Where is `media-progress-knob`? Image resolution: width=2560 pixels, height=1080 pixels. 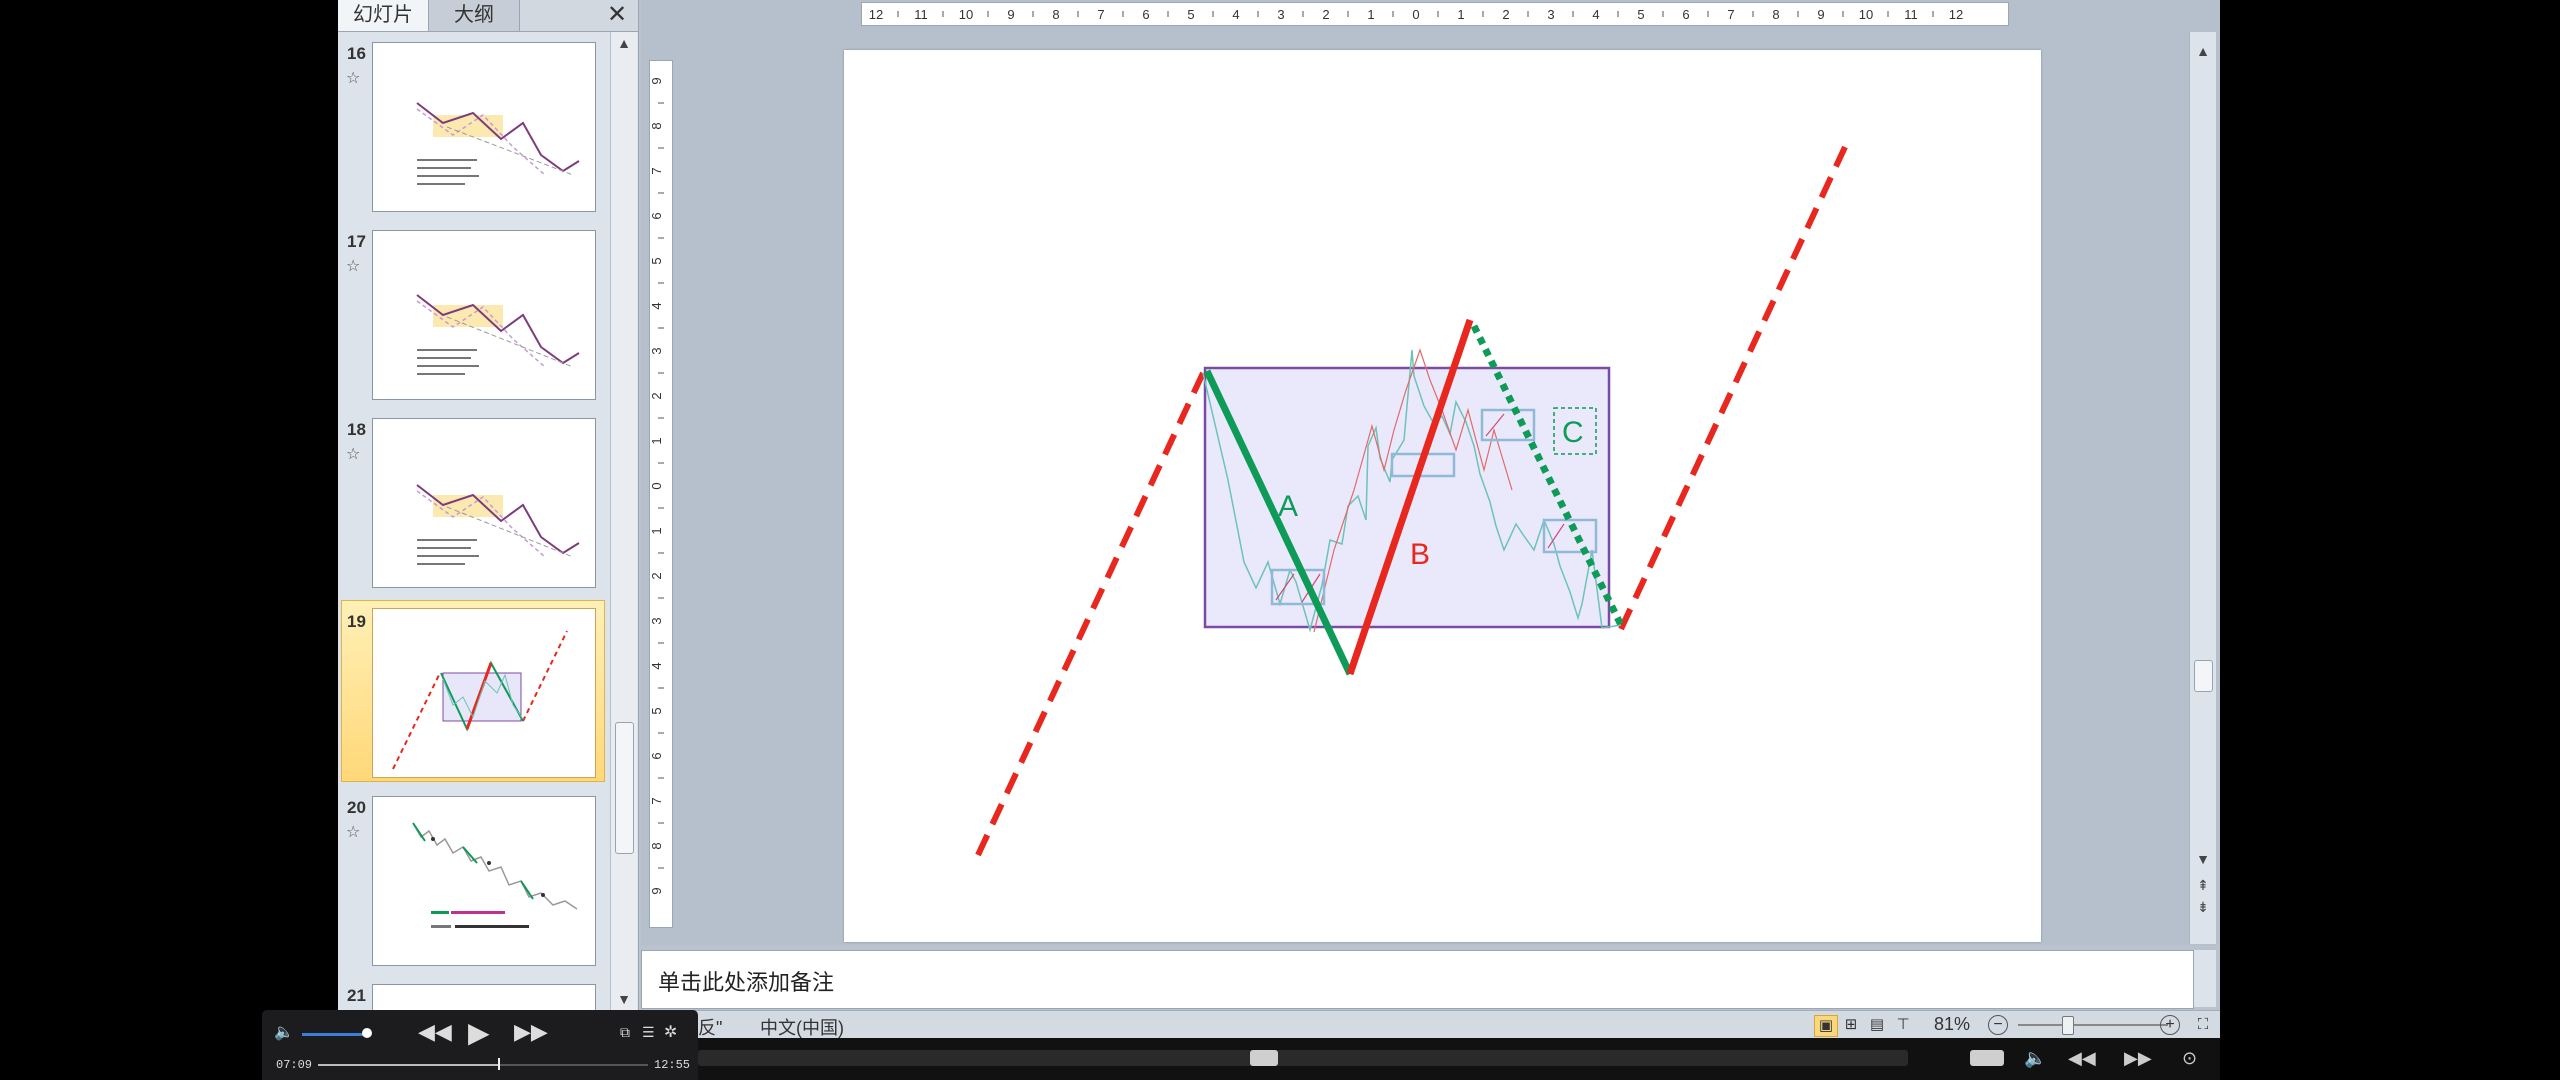 media-progress-knob is located at coordinates (1264, 1058).